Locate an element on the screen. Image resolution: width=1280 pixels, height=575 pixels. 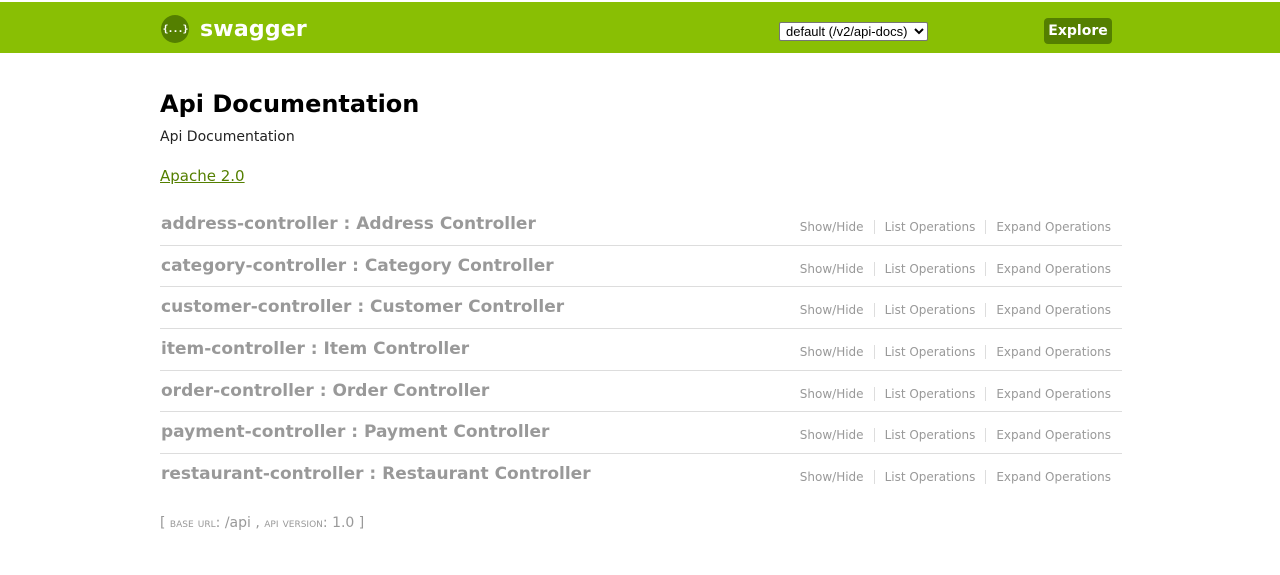
api-footer: [ base url: /api , api version: 1.0 ] is located at coordinates (262, 523).